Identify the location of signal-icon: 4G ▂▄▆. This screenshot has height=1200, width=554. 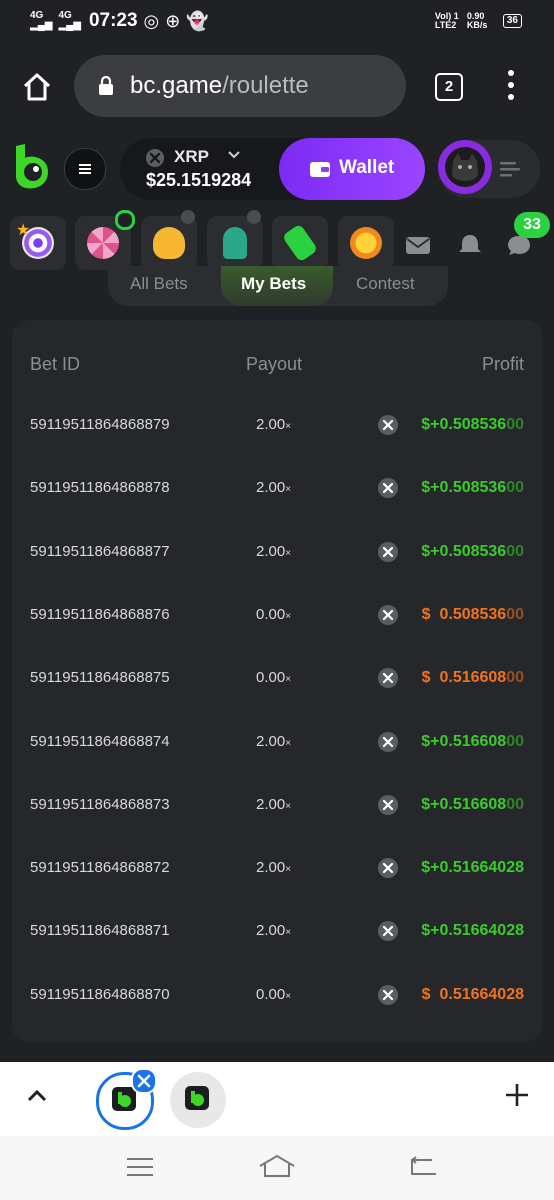
(41, 20).